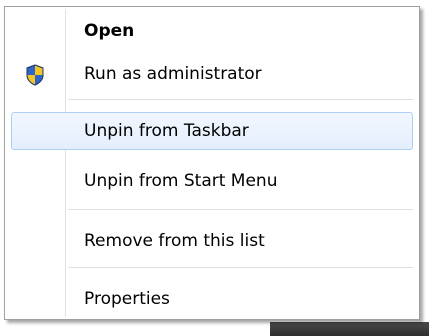 The height and width of the screenshot is (336, 429). Describe the element at coordinates (173, 74) in the screenshot. I see `menu-item-label: Run as administrator` at that location.